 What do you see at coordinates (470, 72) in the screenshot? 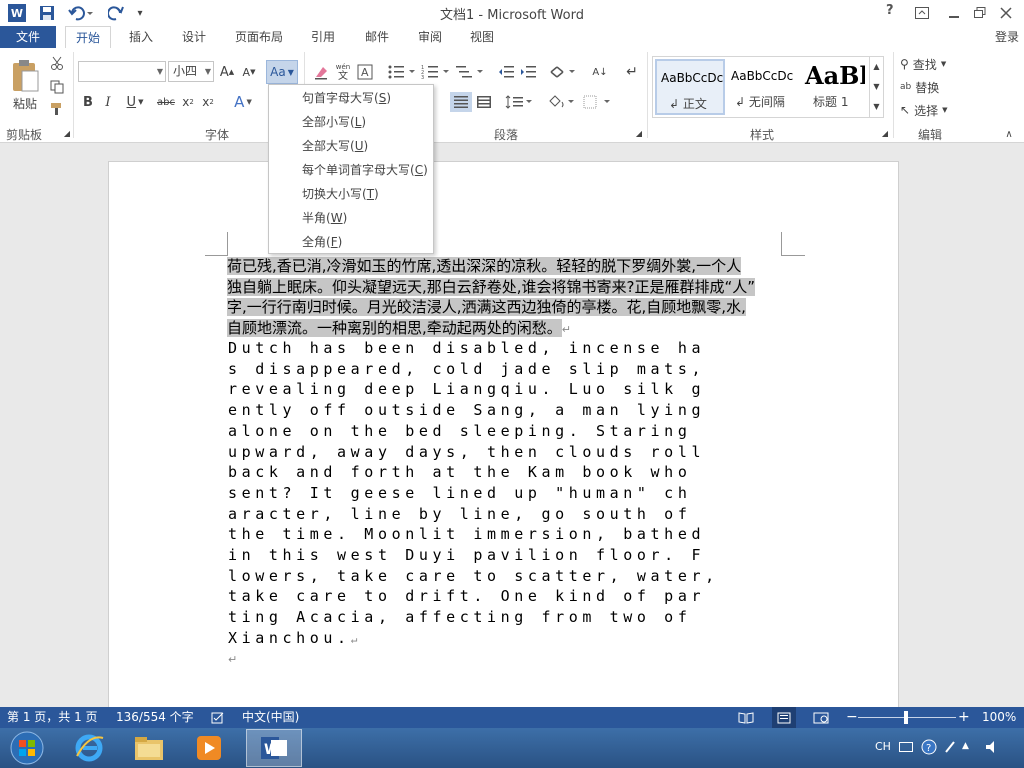
I see `multilevel-list-icon` at bounding box center [470, 72].